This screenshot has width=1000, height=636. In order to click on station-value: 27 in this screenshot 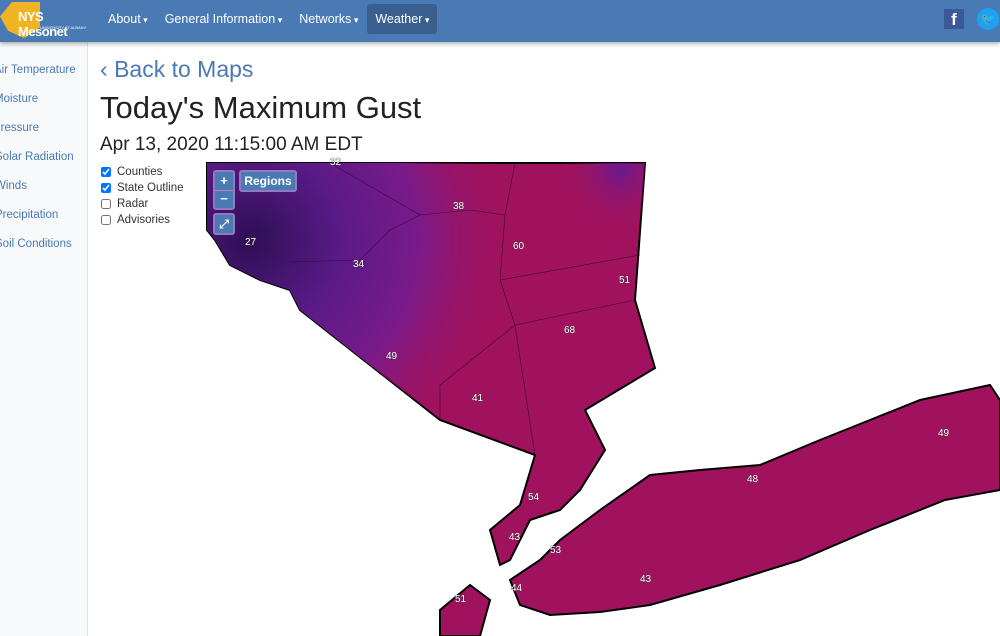, I will do `click(251, 242)`.